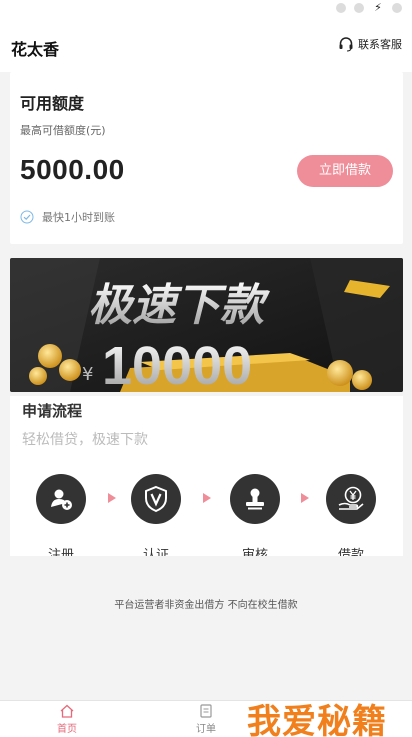  I want to click on support-label: 联系客服, so click(380, 44).